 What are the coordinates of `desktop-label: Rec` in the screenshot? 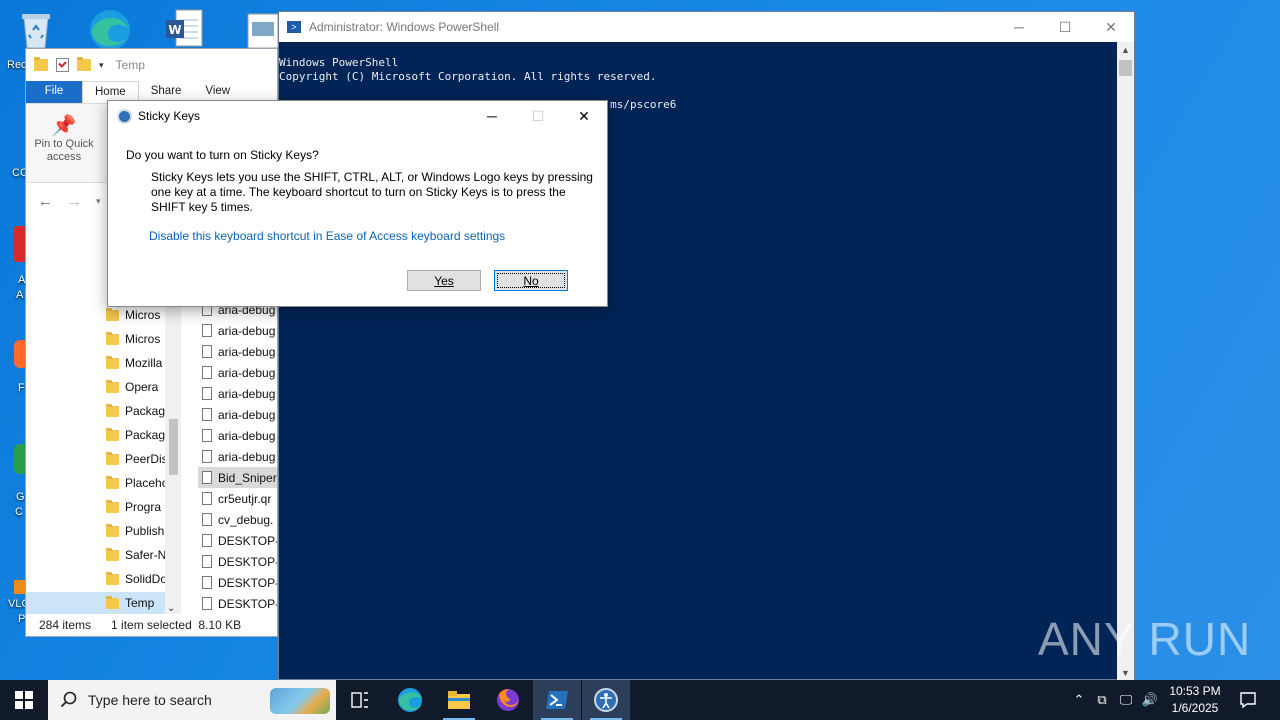 It's located at (17, 65).